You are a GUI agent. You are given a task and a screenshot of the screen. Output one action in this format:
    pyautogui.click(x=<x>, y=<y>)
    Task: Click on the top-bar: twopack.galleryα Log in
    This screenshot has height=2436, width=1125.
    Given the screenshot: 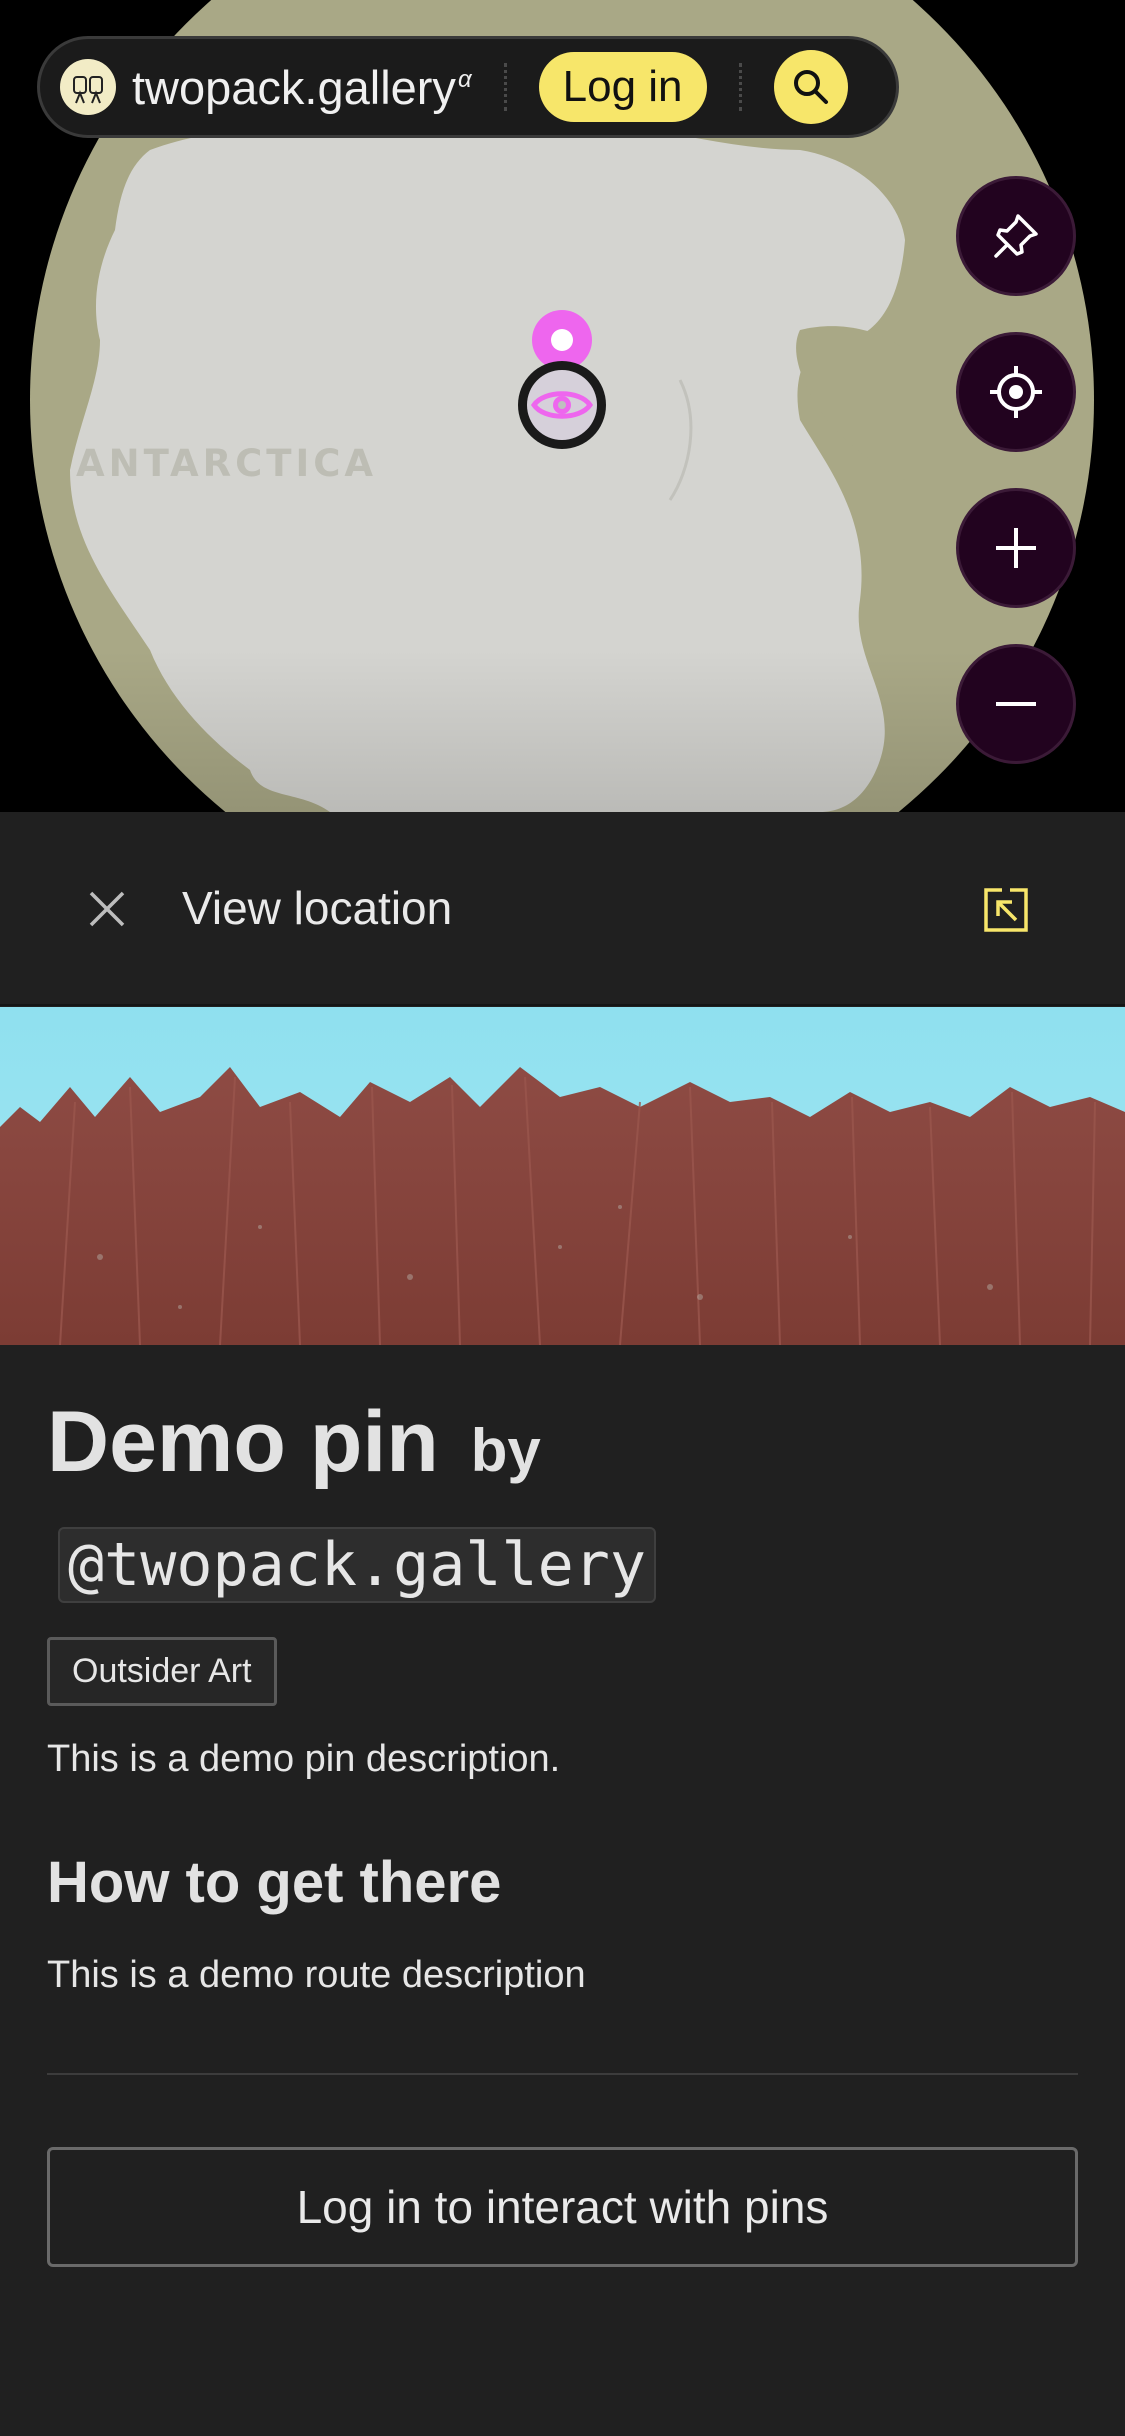 What is the action you would take?
    pyautogui.click(x=468, y=87)
    